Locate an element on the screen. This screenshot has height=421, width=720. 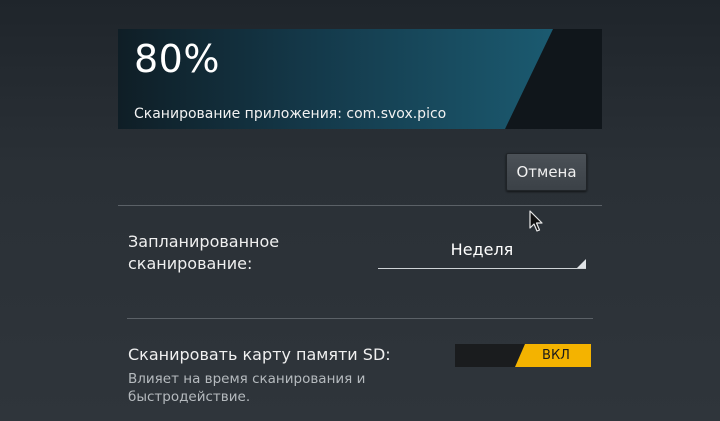
toggle-thumb: ВКЛ is located at coordinates (553, 355).